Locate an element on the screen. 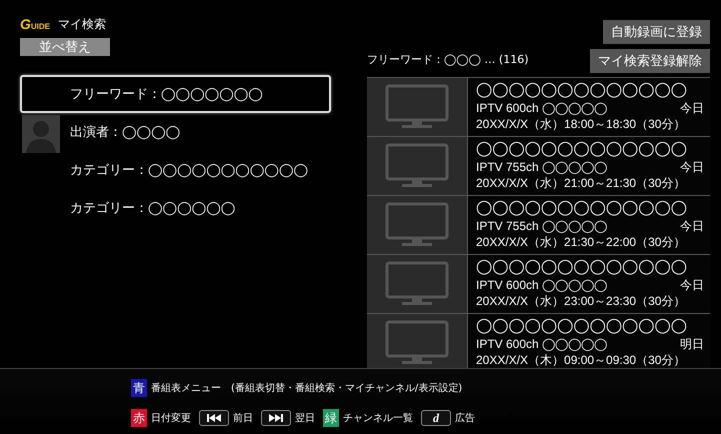 The image size is (721, 434). color-key: 赤 is located at coordinates (139, 418).